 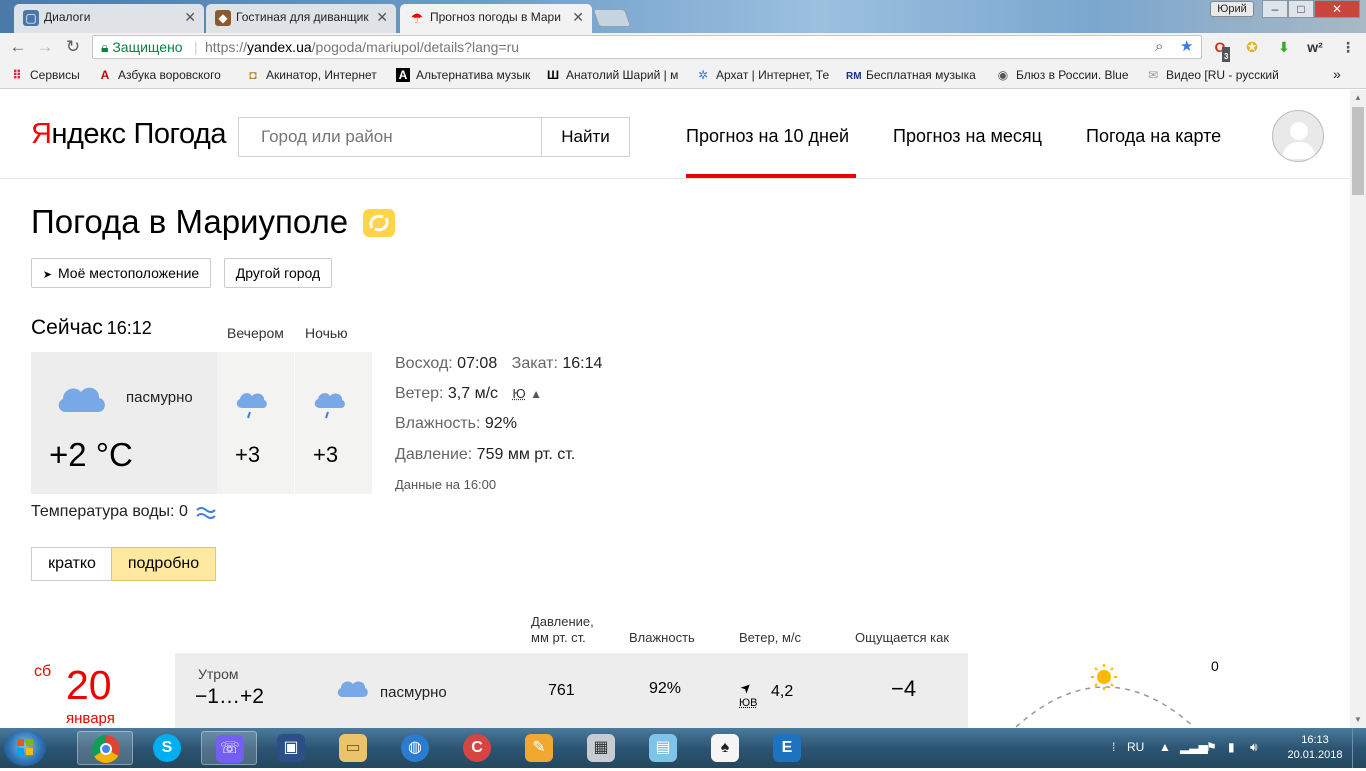 What do you see at coordinates (105, 47) in the screenshot?
I see `lock-icon: 🔒︎` at bounding box center [105, 47].